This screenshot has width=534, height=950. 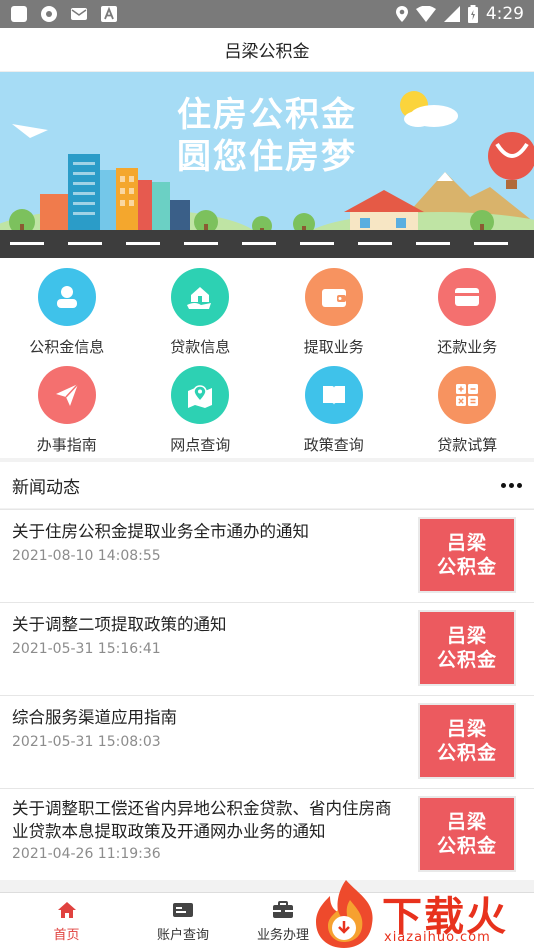 I want to click on battery-icon, so click(x=472, y=14).